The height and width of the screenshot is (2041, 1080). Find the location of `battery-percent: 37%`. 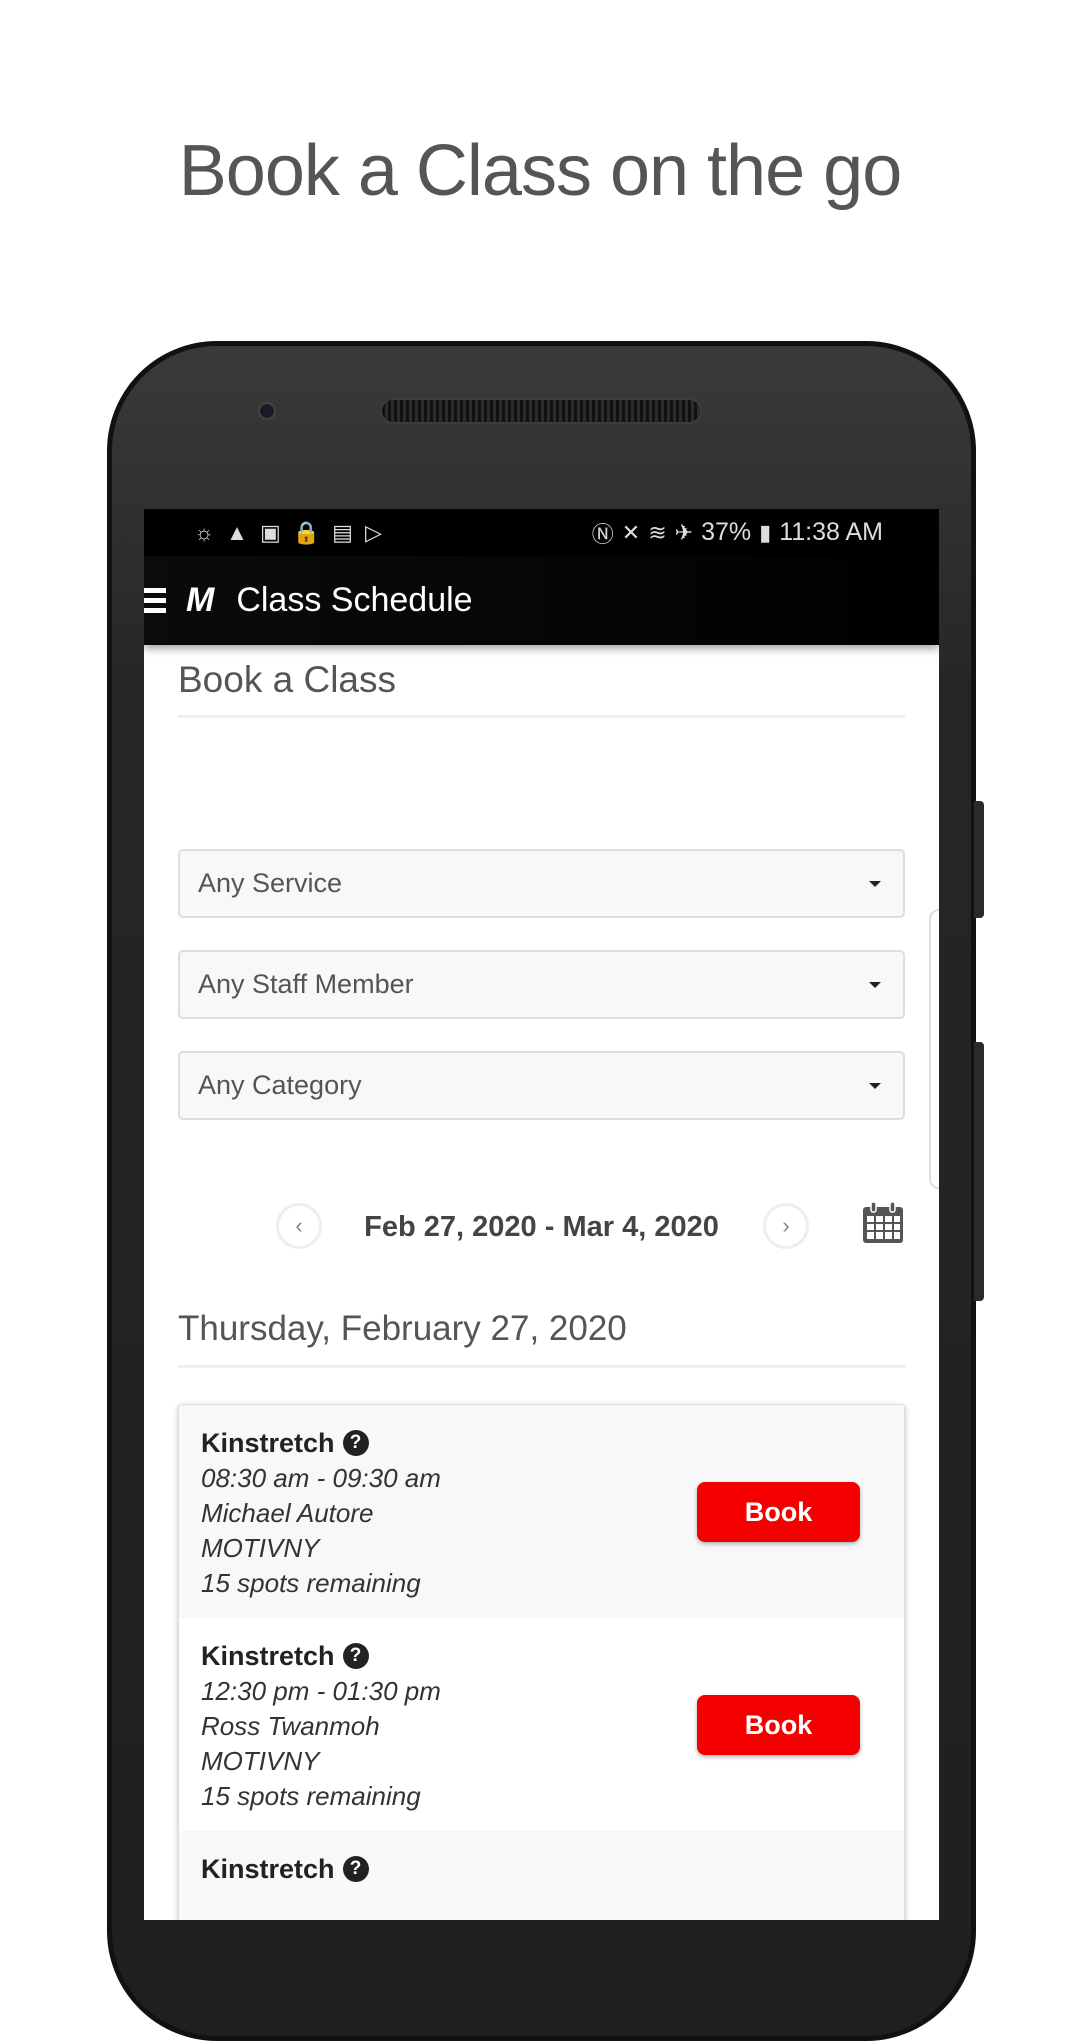

battery-percent: 37% is located at coordinates (726, 532).